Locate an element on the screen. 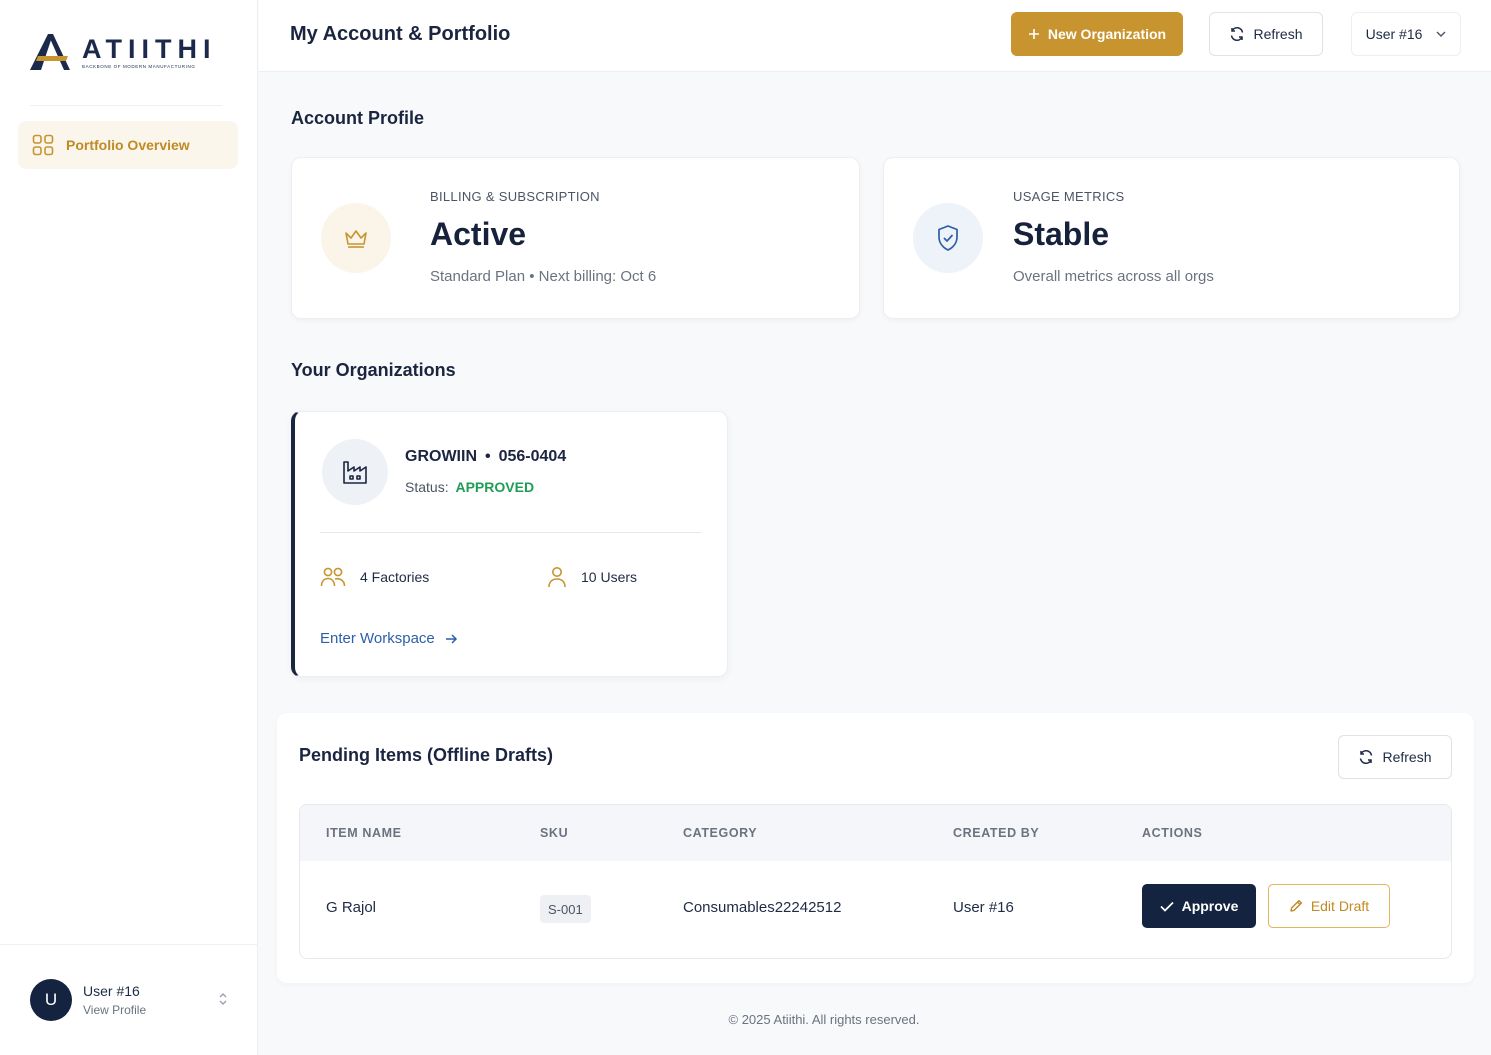  grid-icon is located at coordinates (43, 145).